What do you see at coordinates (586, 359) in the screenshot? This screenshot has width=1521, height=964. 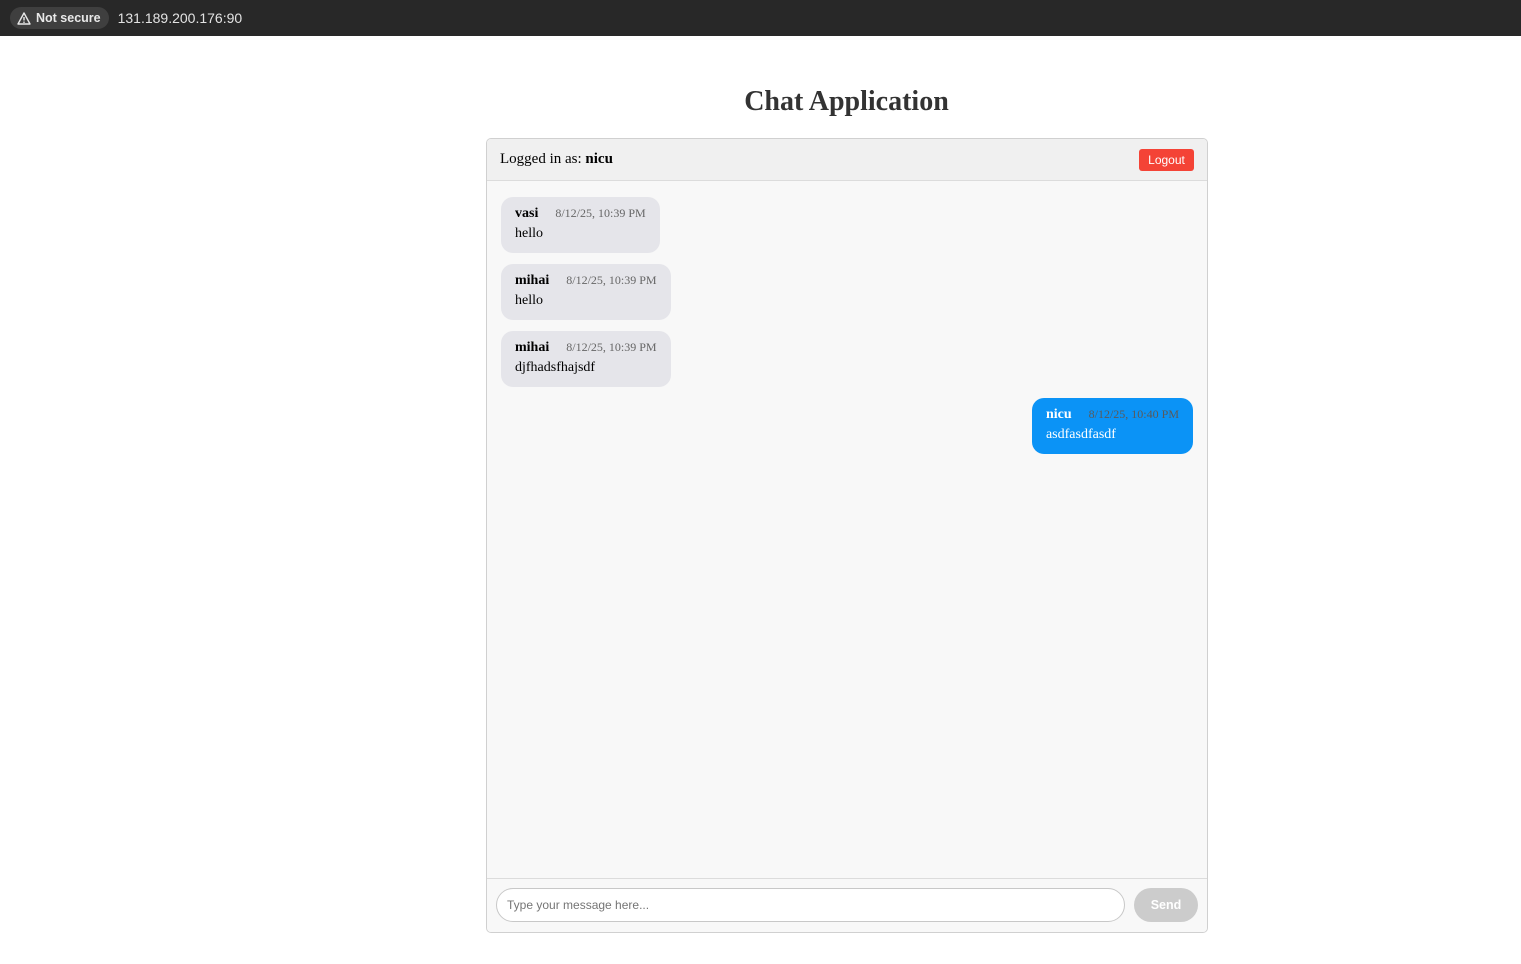 I see `message-item: mihai 8/12/25, 10:39 PM djfhadsfhajsdf` at bounding box center [586, 359].